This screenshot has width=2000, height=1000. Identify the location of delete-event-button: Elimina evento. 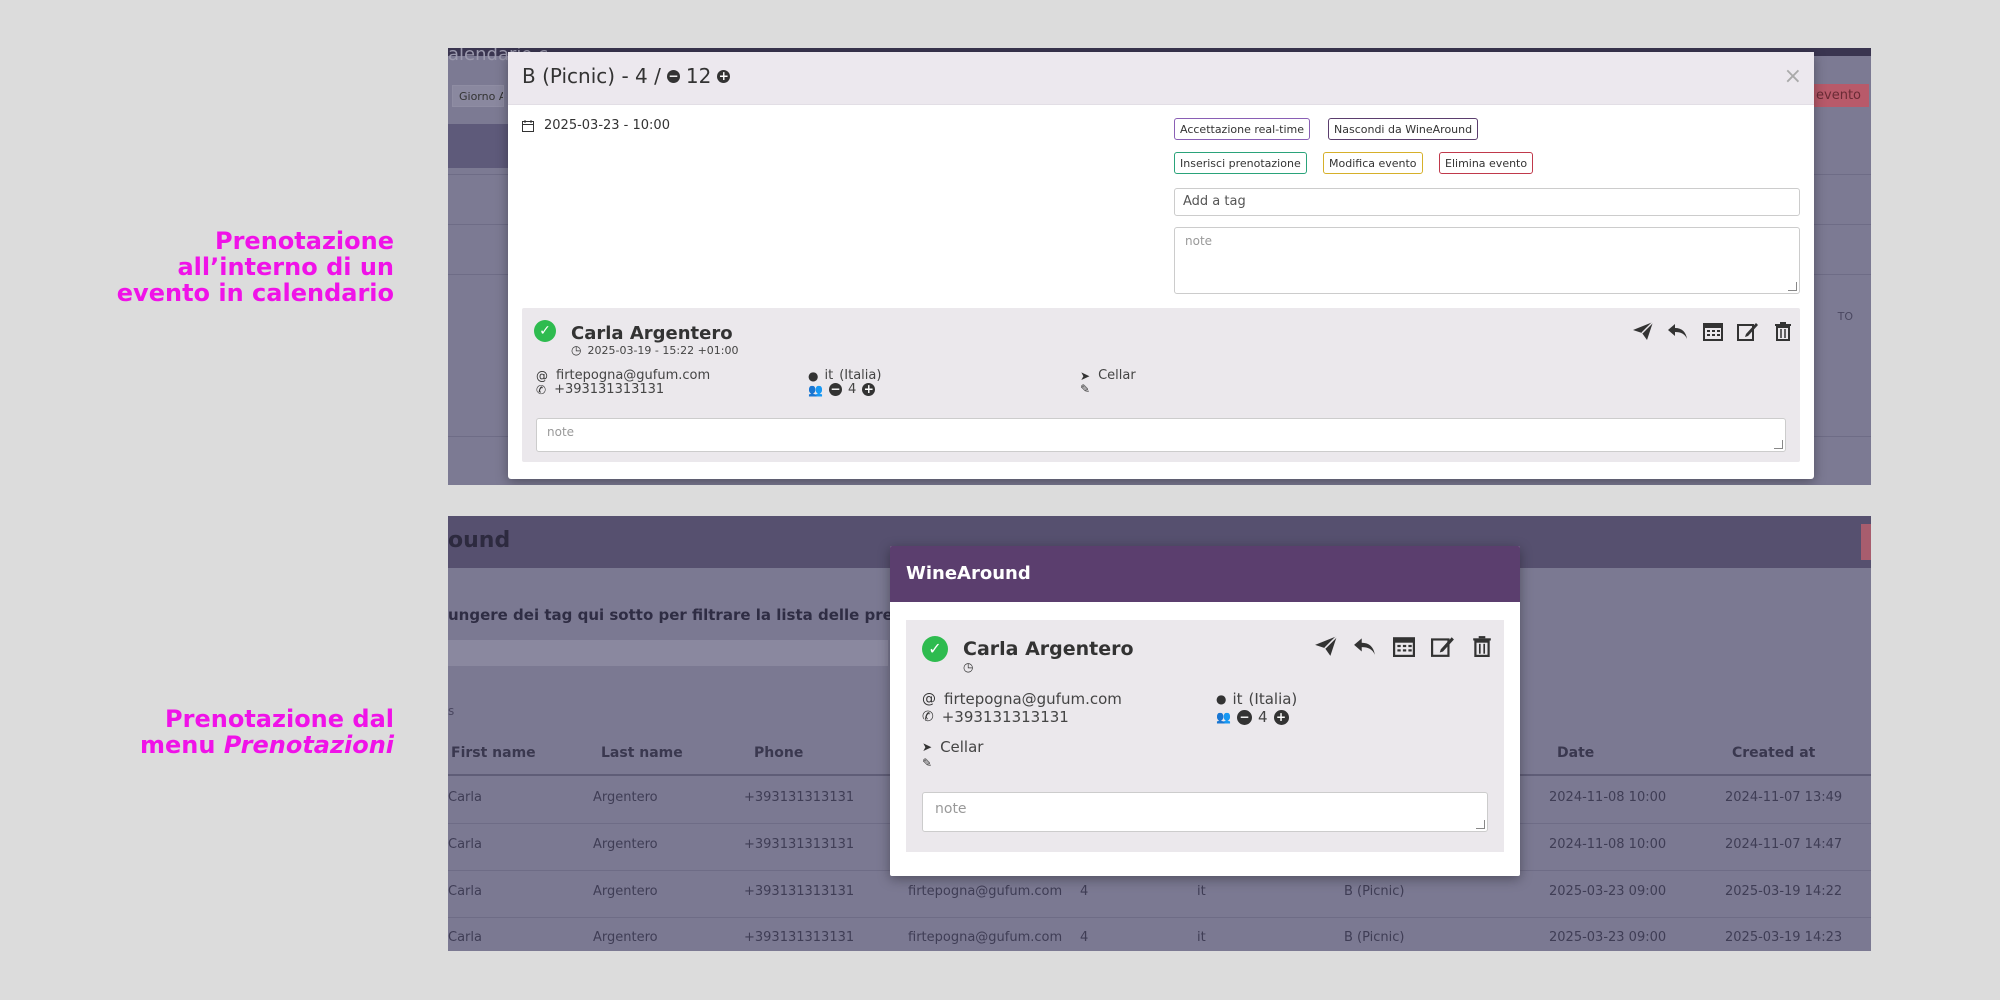
(1486, 163).